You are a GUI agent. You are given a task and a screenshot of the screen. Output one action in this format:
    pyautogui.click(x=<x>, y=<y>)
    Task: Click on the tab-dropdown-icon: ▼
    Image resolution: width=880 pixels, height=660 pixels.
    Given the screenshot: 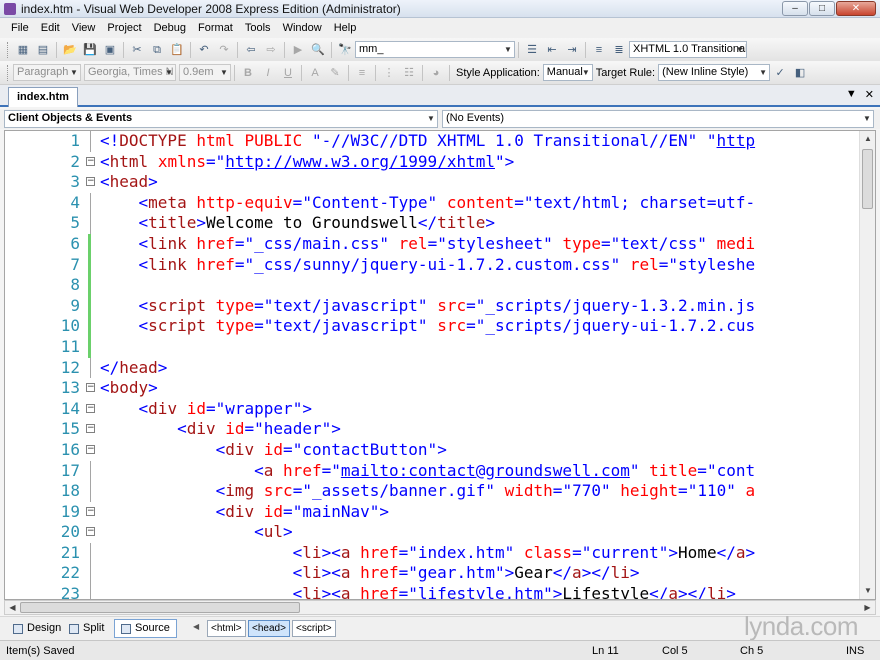 What is the action you would take?
    pyautogui.click(x=851, y=94)
    